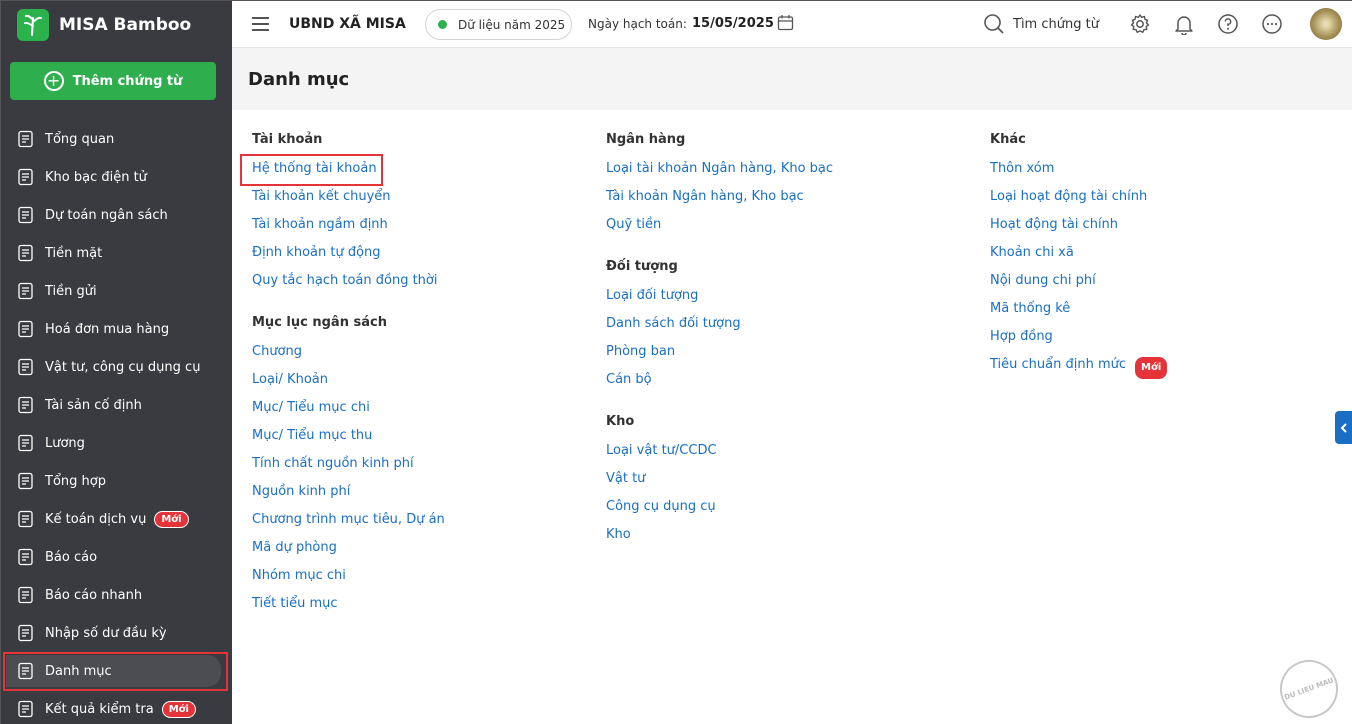 The width and height of the screenshot is (1352, 724). Describe the element at coordinates (1079, 314) in the screenshot. I see `link-ma-thong-ke: Mã thống kê` at that location.